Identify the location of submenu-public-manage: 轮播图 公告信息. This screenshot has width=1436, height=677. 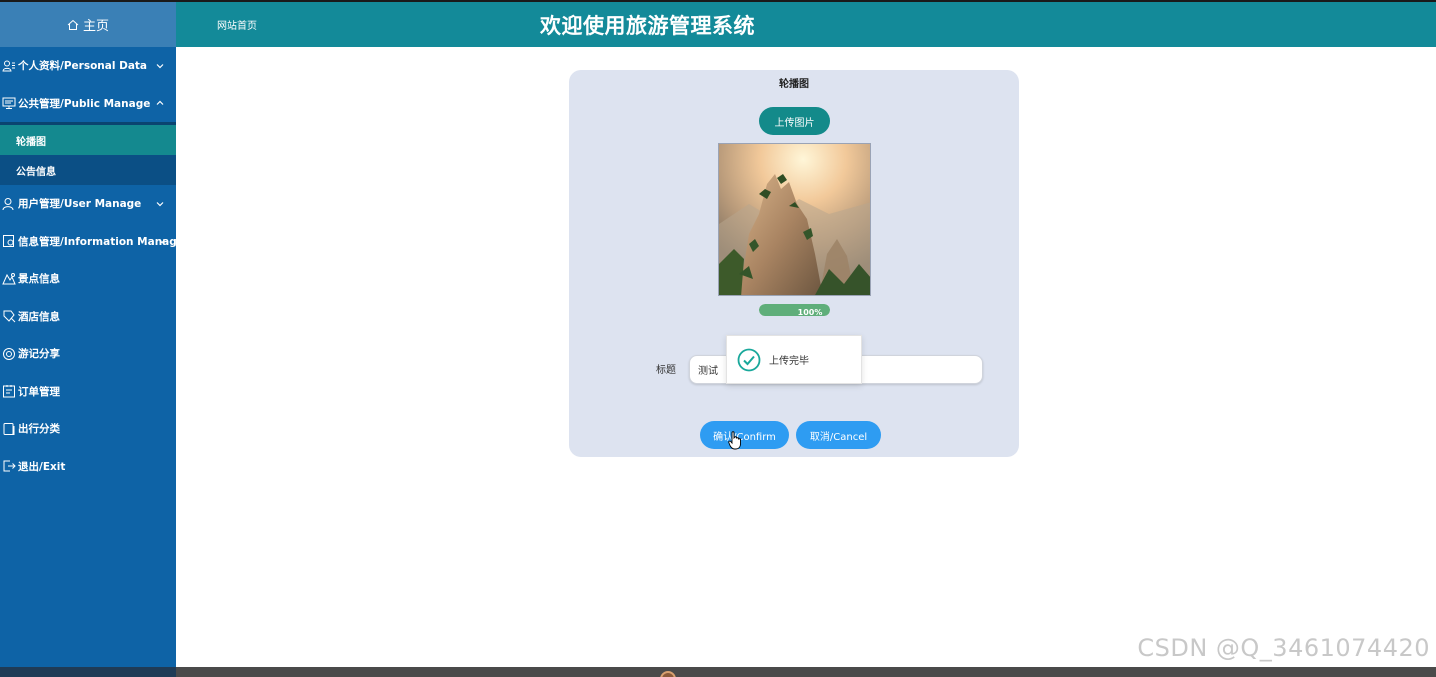
(88, 153).